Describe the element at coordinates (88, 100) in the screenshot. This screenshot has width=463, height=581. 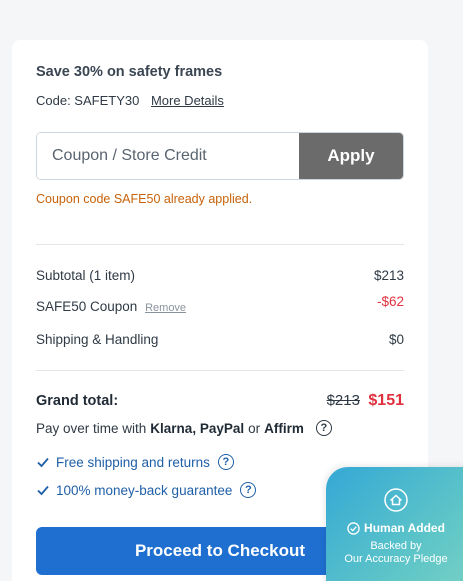
I see `promo-code-text: Code: SAFETY30` at that location.